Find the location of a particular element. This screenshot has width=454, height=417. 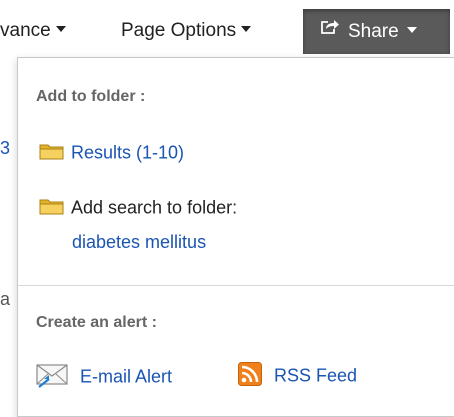

advanced-menu-label: vance is located at coordinates (25, 30).